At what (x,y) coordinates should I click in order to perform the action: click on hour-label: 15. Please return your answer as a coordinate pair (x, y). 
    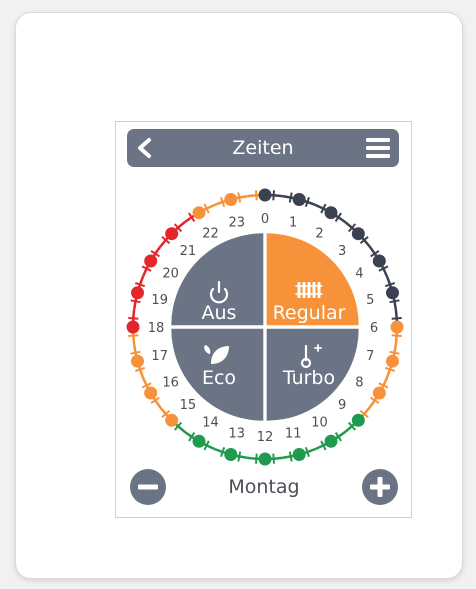
    Looking at the image, I should click on (188, 405).